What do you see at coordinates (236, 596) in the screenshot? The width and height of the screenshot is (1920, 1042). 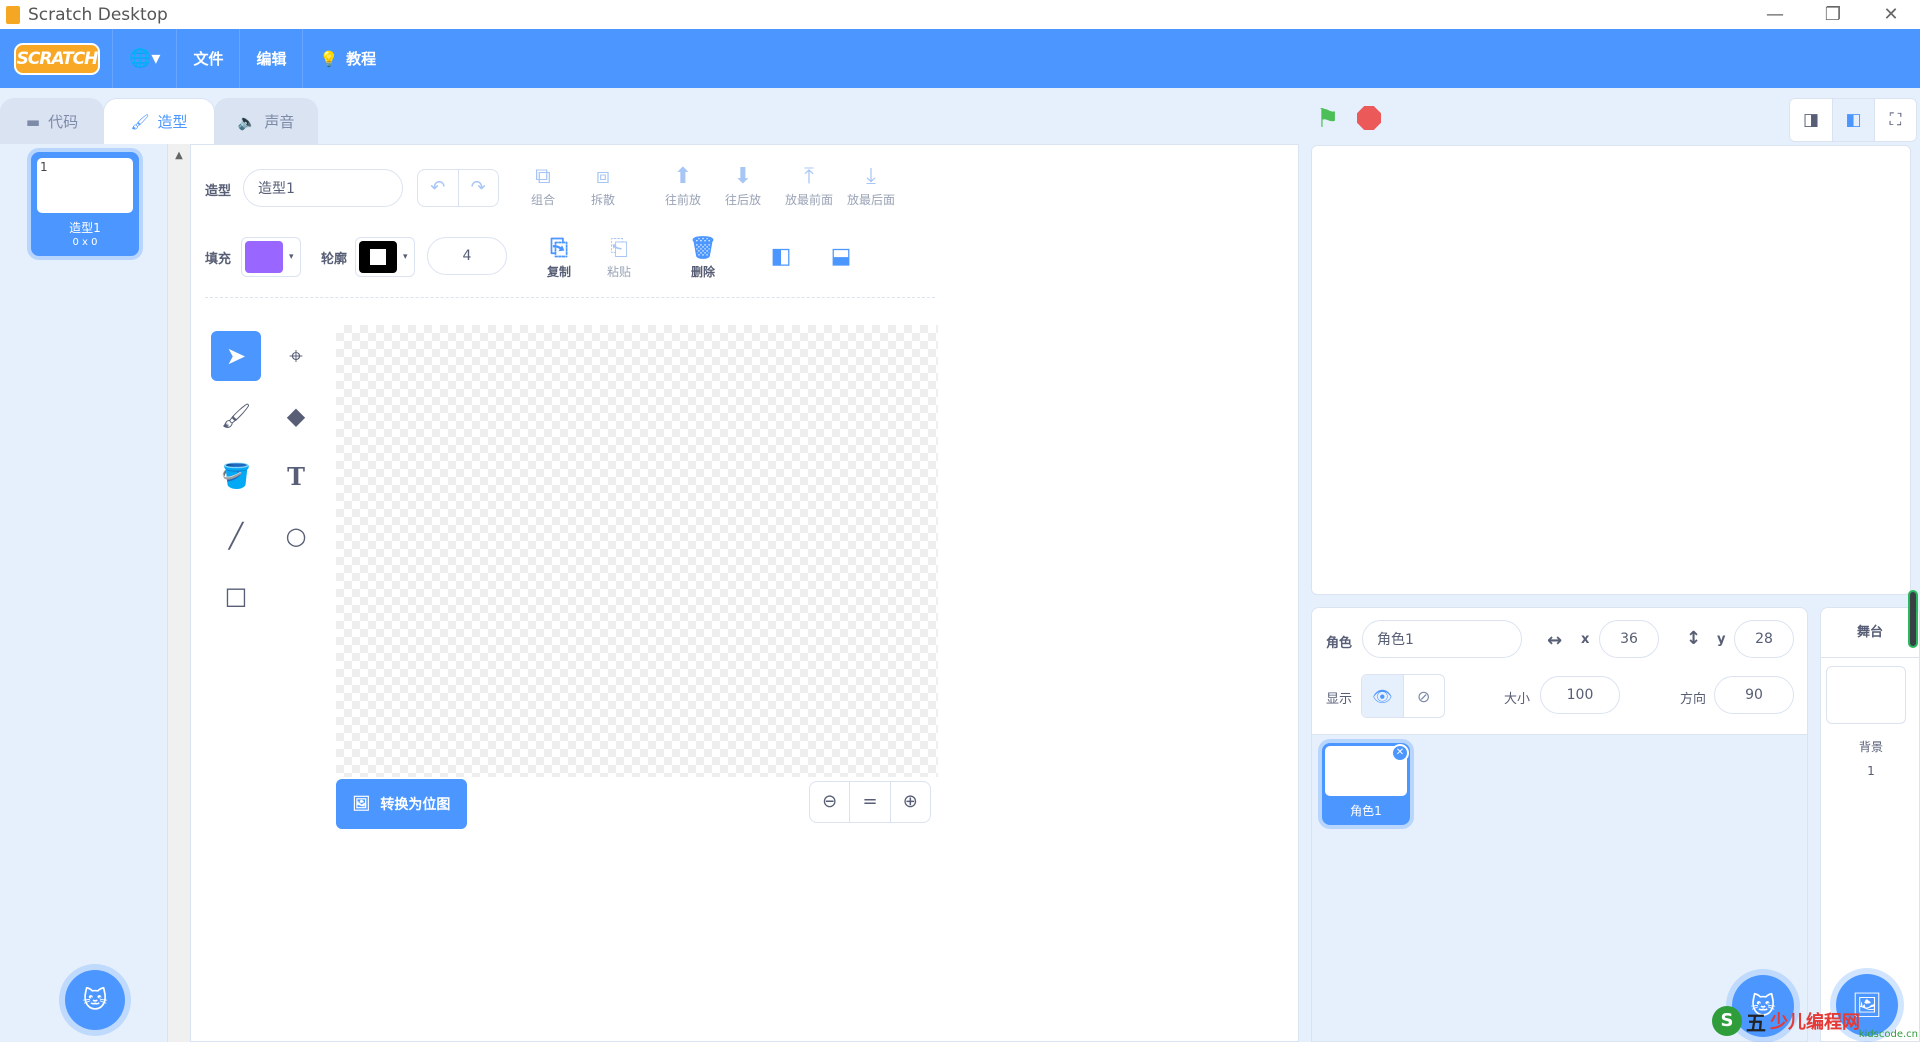 I see `rectangle-tool: □` at bounding box center [236, 596].